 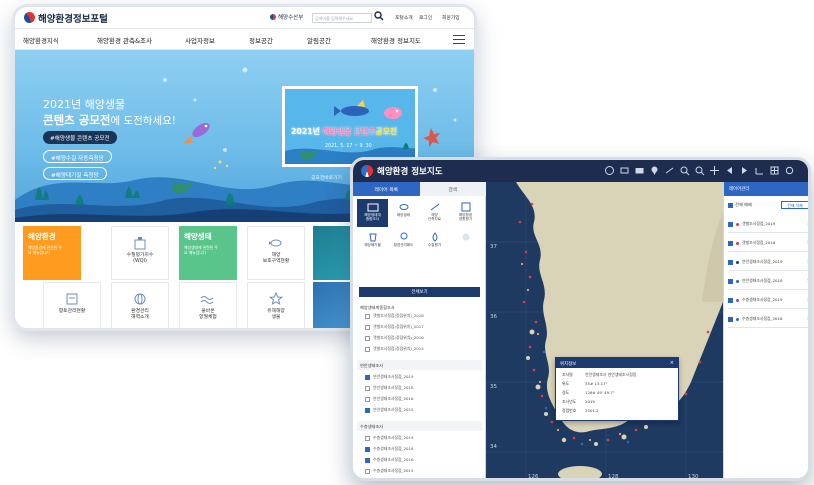 What do you see at coordinates (208, 305) in the screenshot?
I see `card-farming-experience: 울바른 양월체험` at bounding box center [208, 305].